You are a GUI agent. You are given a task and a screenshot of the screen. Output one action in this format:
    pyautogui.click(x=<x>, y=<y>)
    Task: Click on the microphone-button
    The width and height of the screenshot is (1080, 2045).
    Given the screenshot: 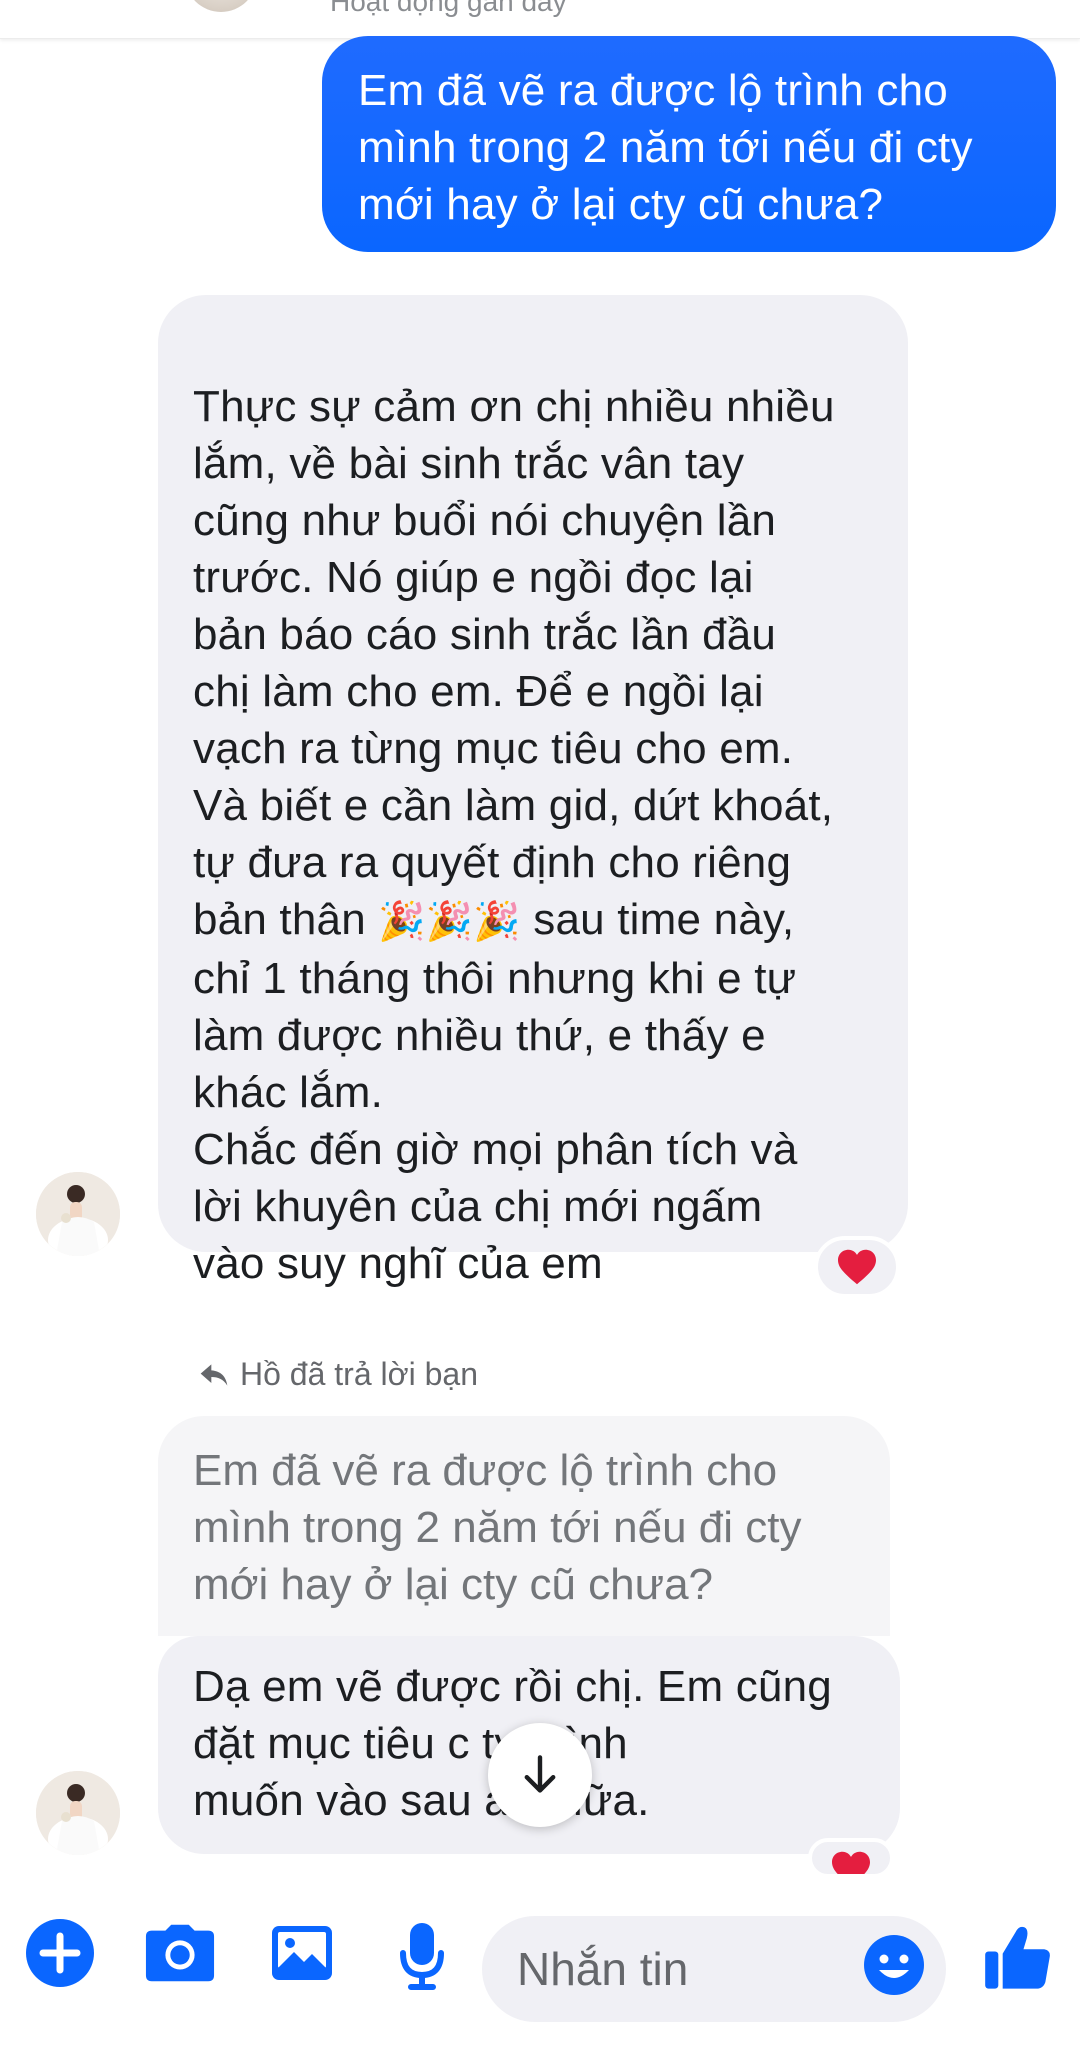 What is the action you would take?
    pyautogui.click(x=422, y=1956)
    